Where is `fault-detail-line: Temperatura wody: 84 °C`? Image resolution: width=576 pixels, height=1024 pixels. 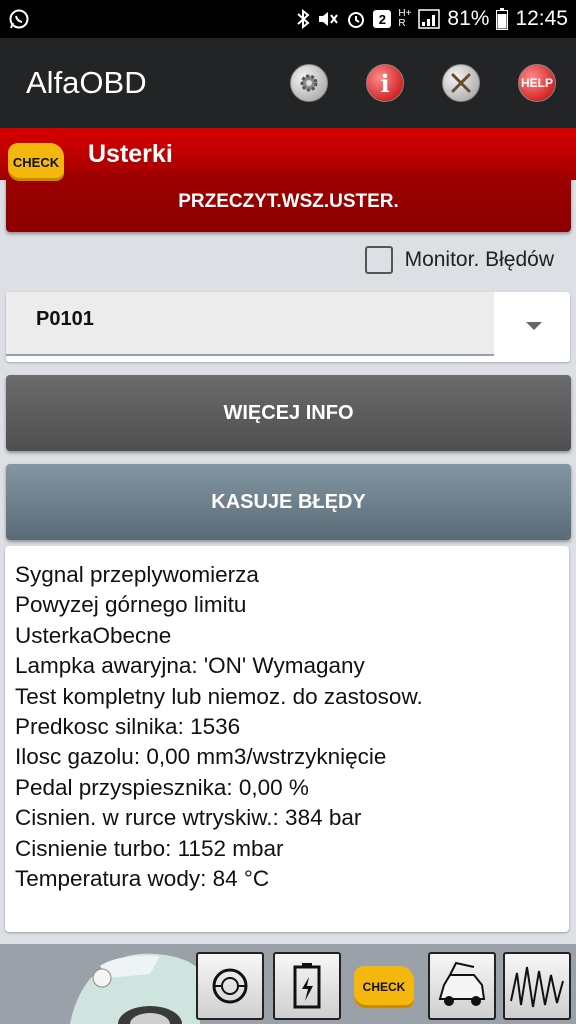
fault-detail-line: Temperatura wody: 84 °C is located at coordinates (142, 879).